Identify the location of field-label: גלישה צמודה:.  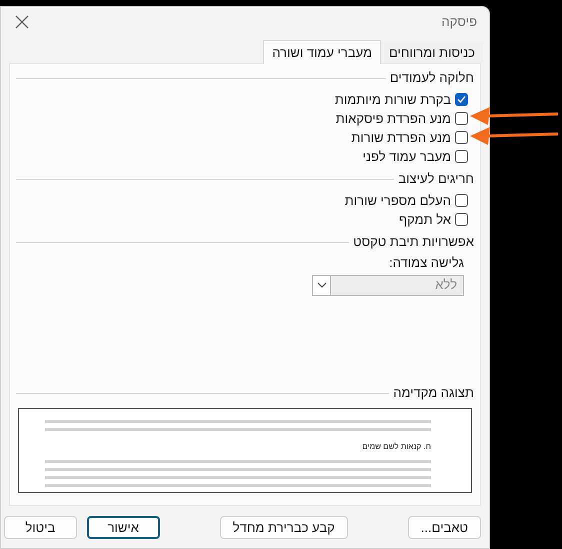
(426, 263).